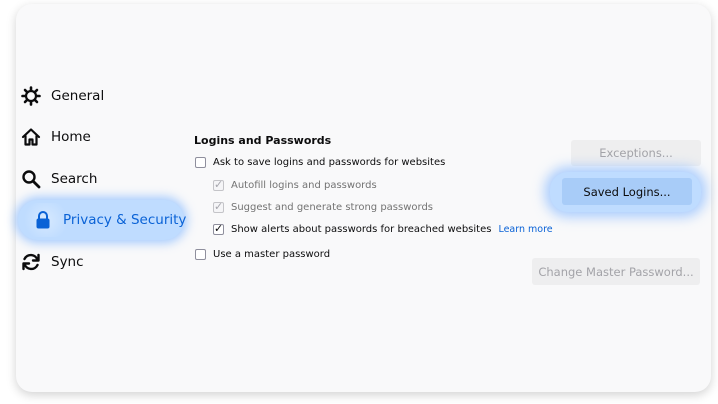  What do you see at coordinates (125, 220) in the screenshot?
I see `sidebar-item-label: Privacy & Security` at bounding box center [125, 220].